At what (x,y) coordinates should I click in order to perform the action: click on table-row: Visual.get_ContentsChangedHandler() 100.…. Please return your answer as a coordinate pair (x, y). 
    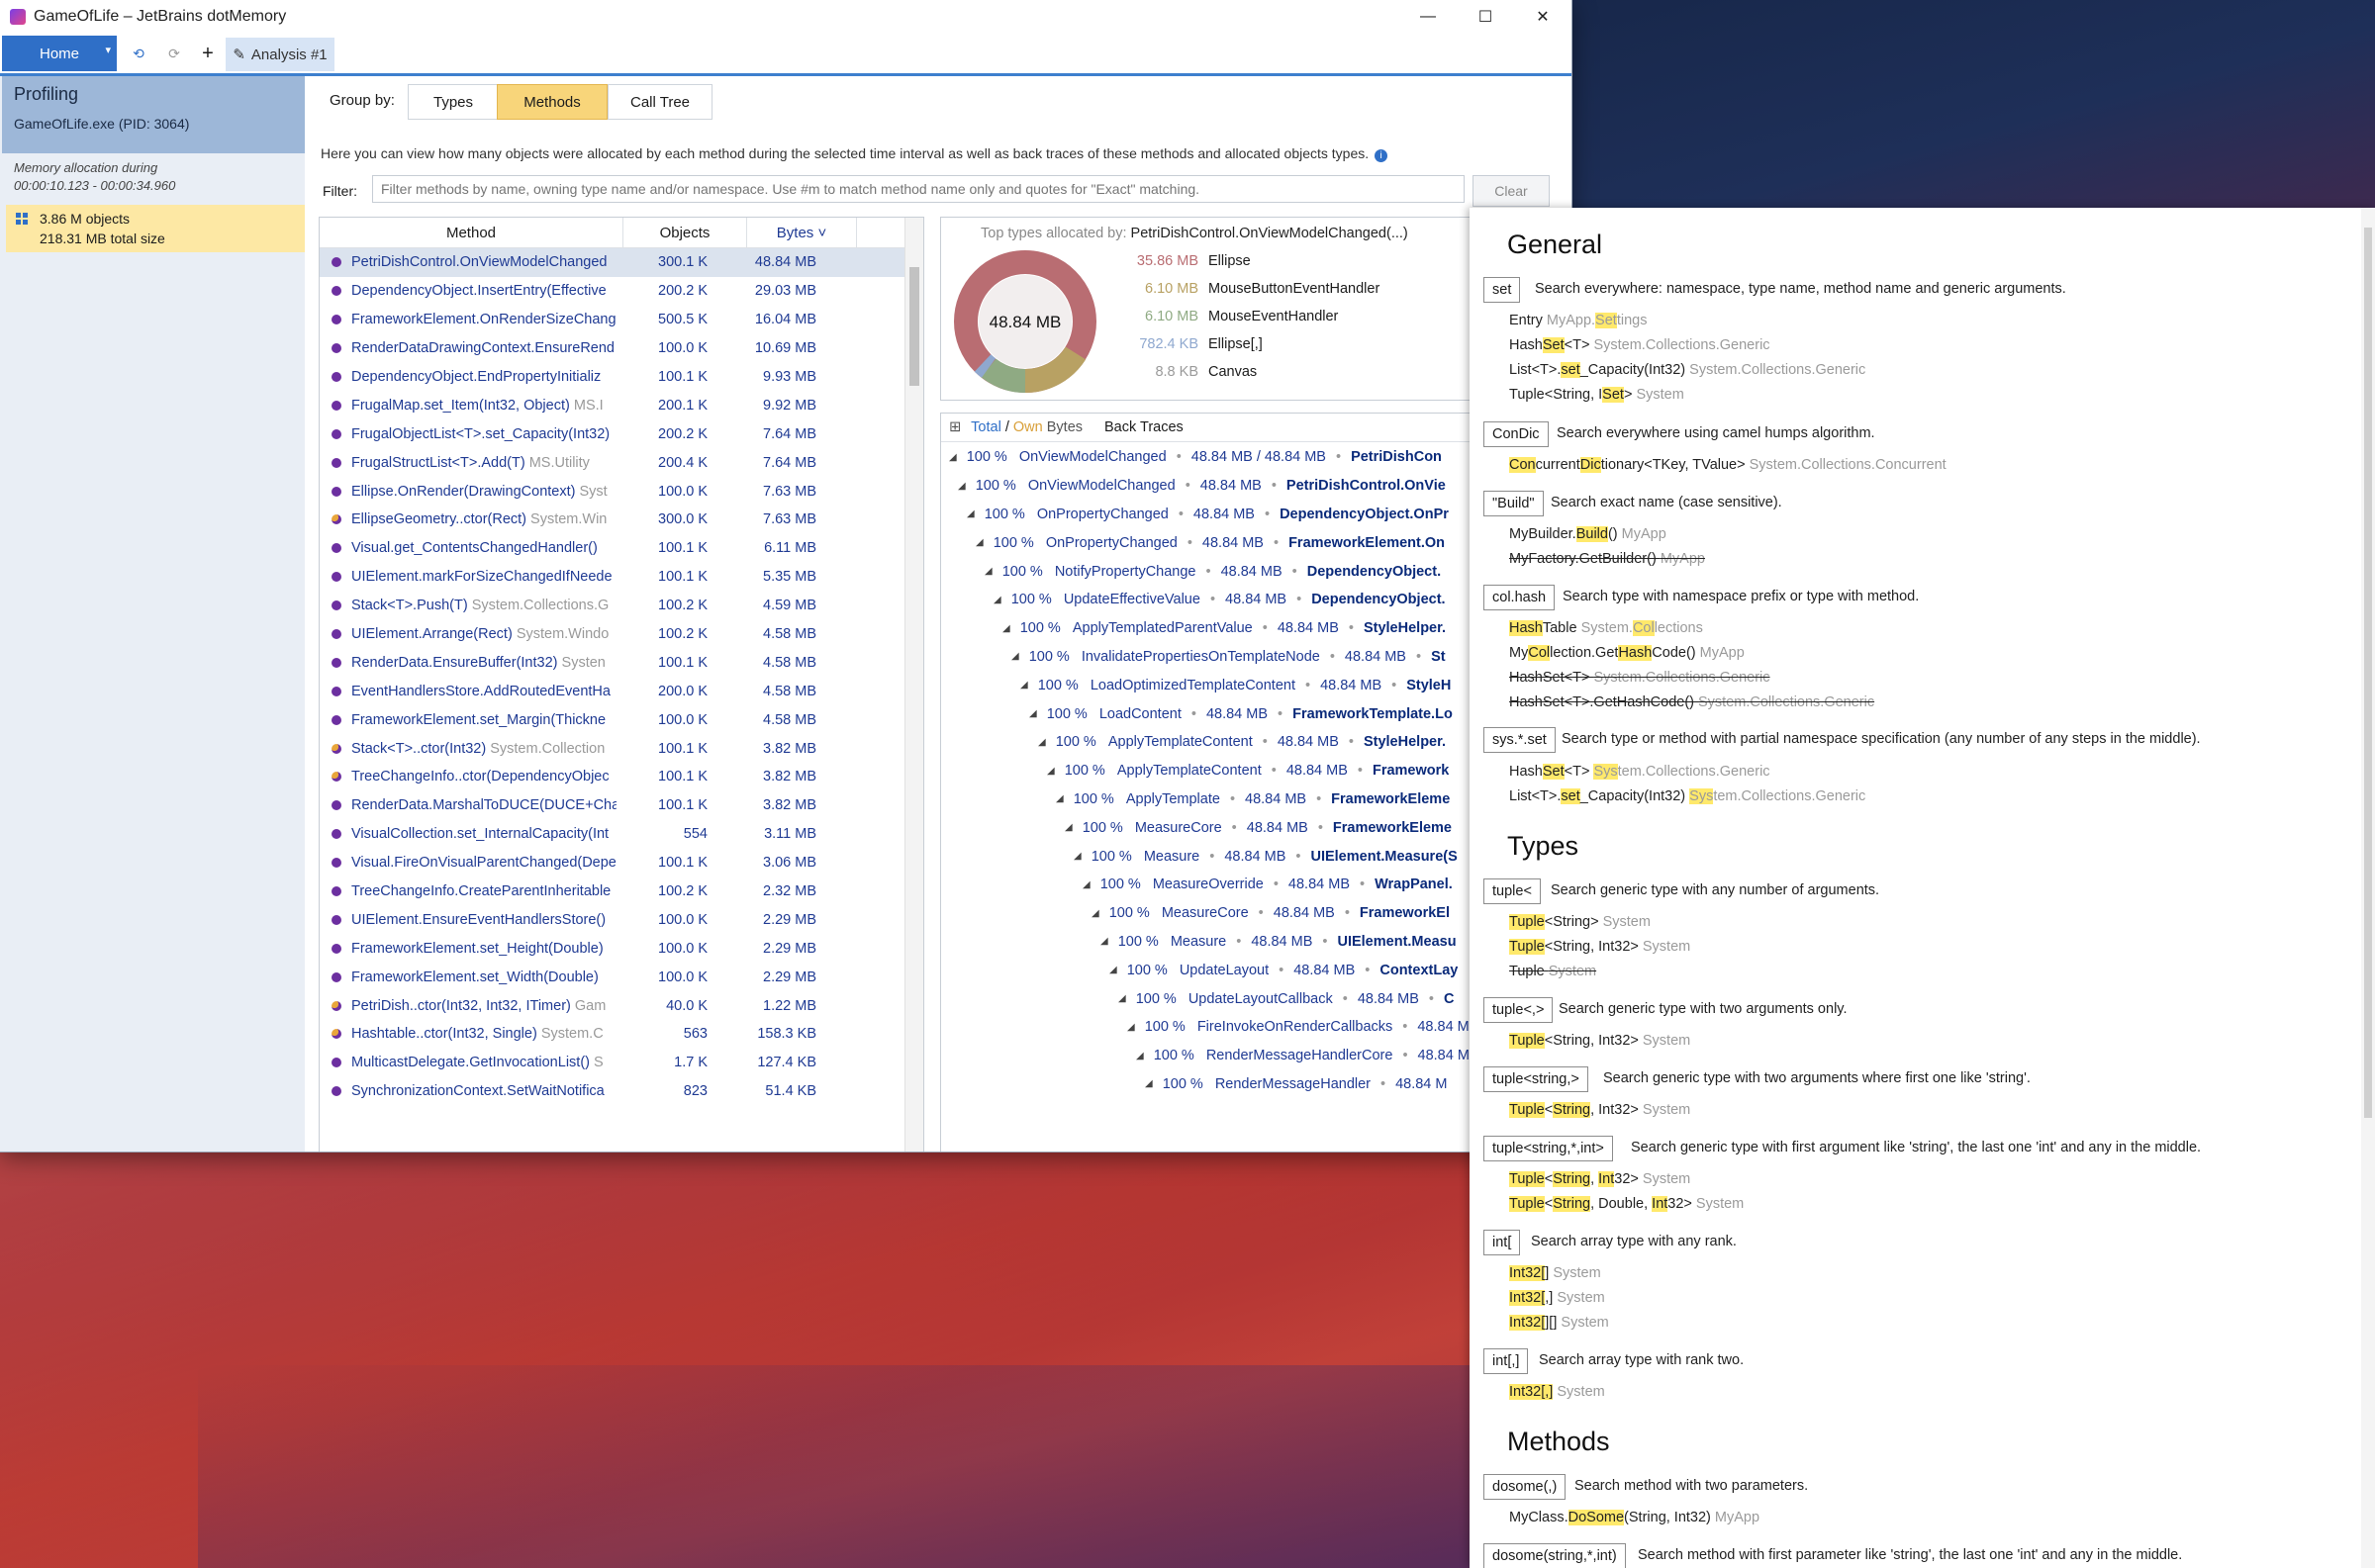
    Looking at the image, I should click on (622, 548).